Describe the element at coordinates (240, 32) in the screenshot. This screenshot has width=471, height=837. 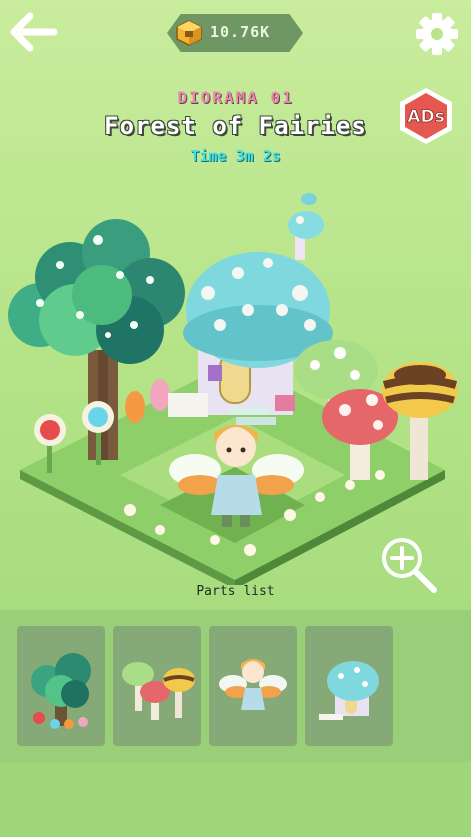
I see `currency-amount: 10.76K` at that location.